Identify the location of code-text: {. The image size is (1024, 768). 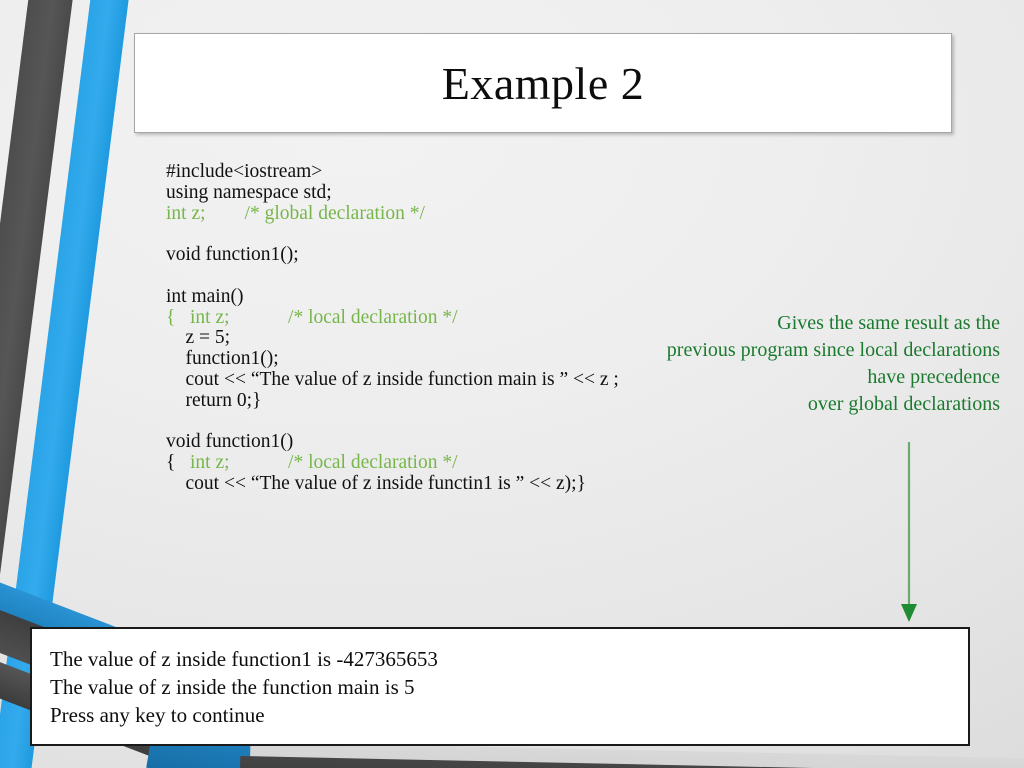
(178, 463).